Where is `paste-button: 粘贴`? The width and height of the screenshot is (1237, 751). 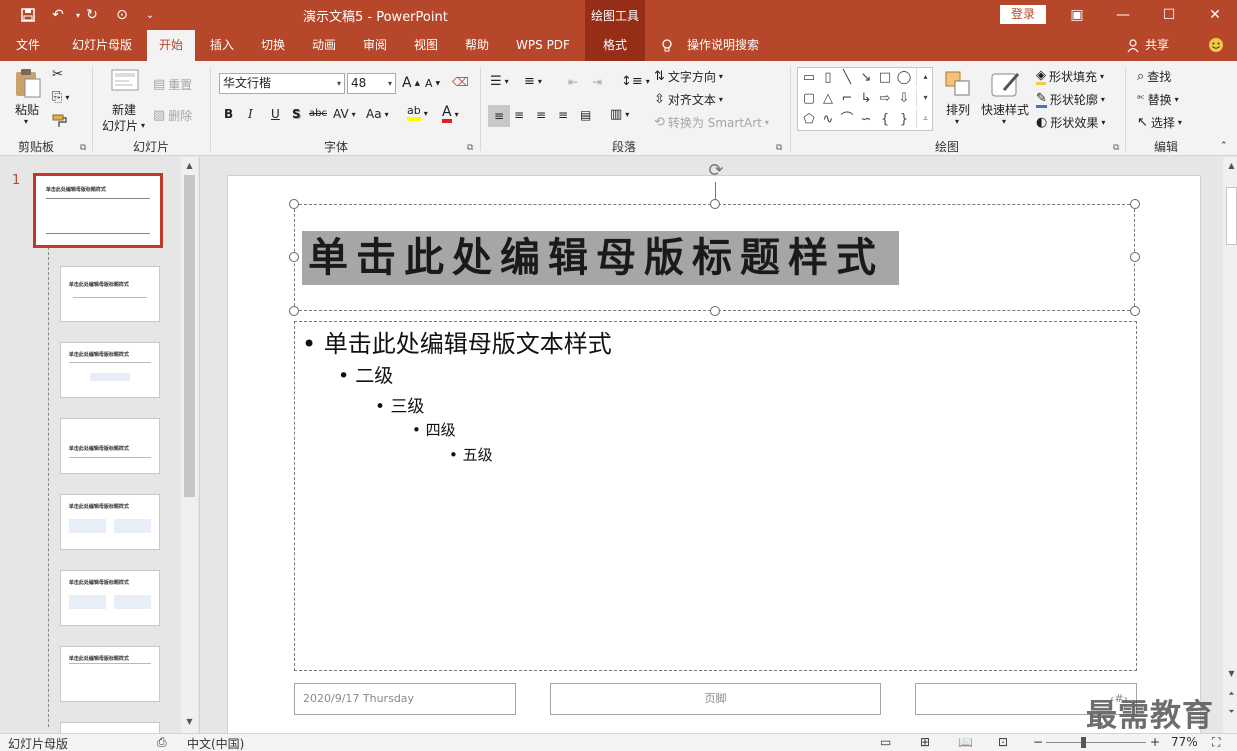
paste-button: 粘贴 is located at coordinates (27, 109).